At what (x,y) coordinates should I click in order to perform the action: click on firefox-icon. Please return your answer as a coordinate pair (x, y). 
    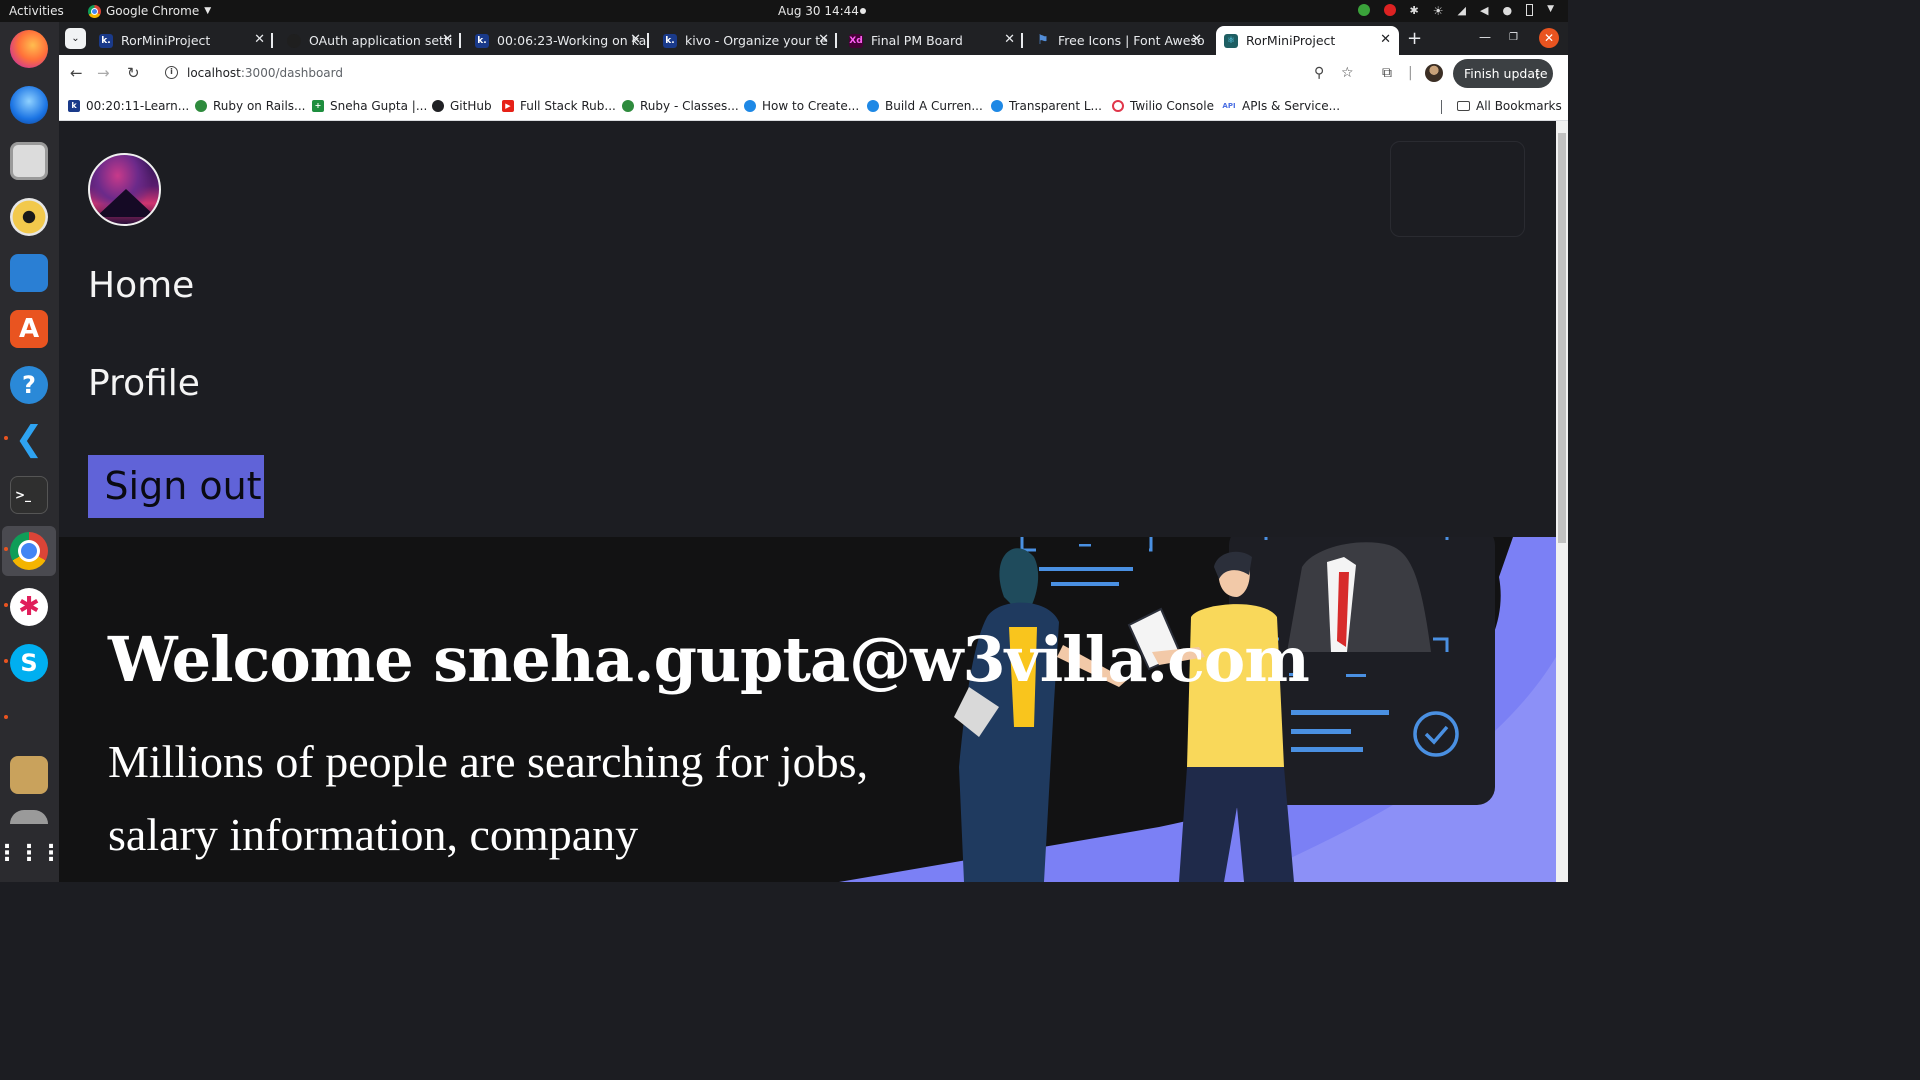
    Looking at the image, I should click on (29, 49).